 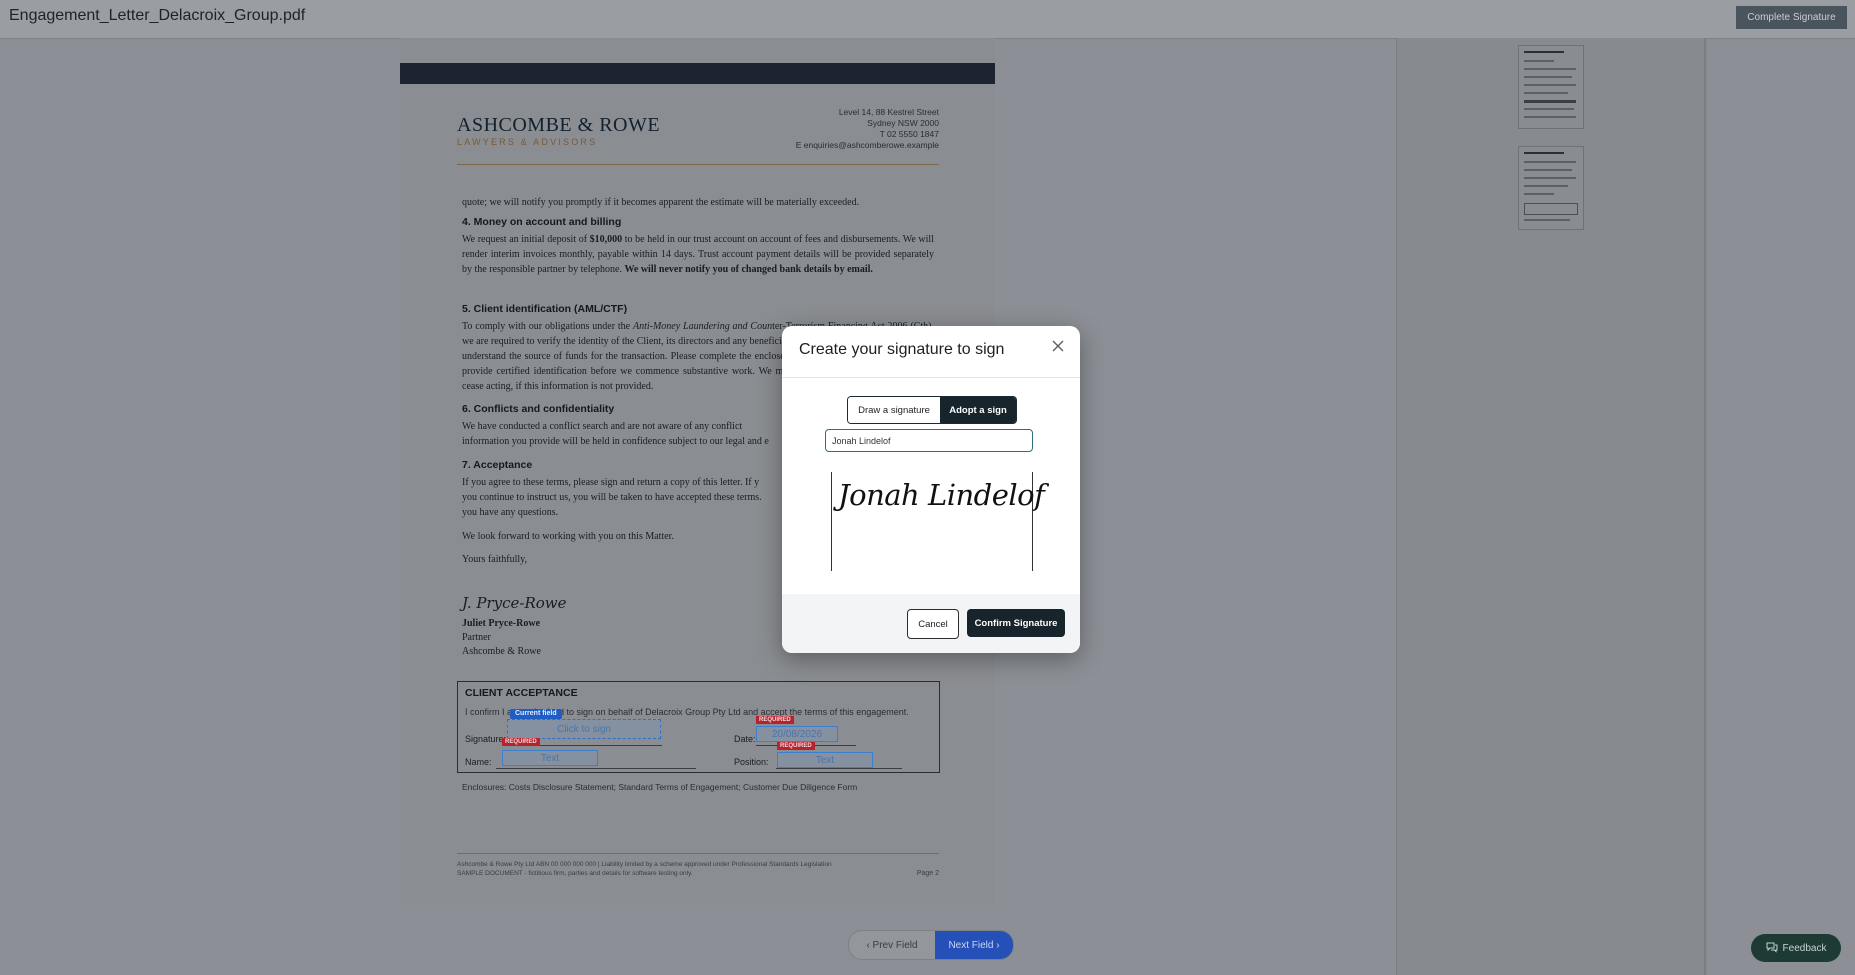 I want to click on address-line: T 02 5550 1847, so click(x=909, y=134).